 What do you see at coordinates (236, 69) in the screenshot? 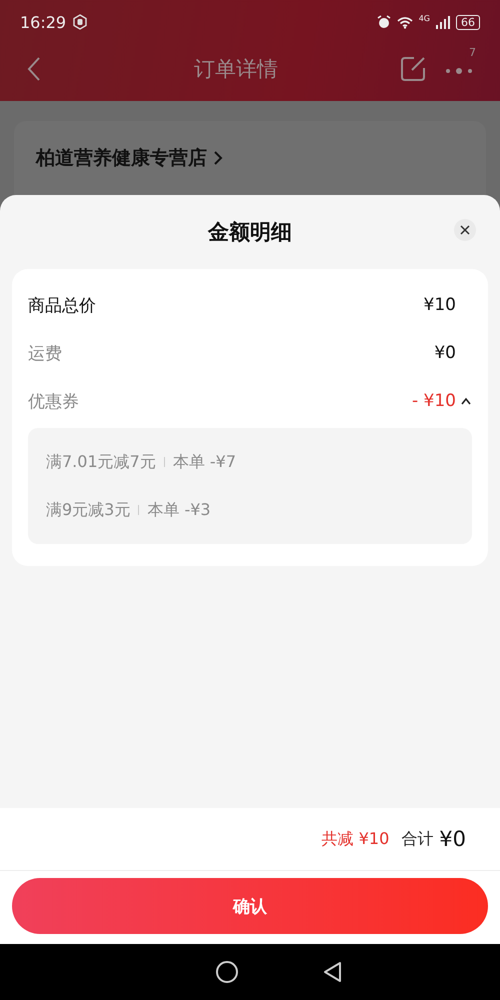
I see `page-title: 订单详情` at bounding box center [236, 69].